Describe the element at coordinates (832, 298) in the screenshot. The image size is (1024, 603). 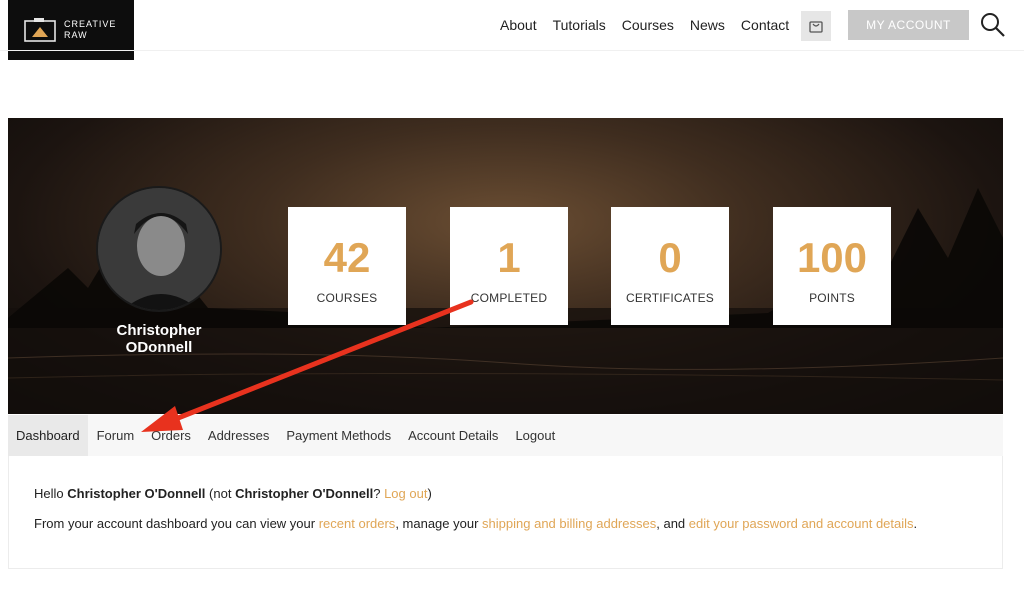
I see `stat-label: POINTS` at that location.